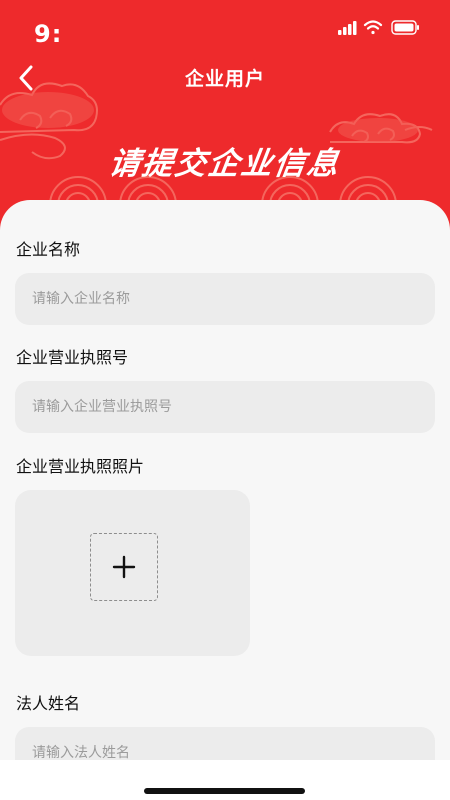  What do you see at coordinates (72, 357) in the screenshot?
I see `license-number-label: 企业营业执照号` at bounding box center [72, 357].